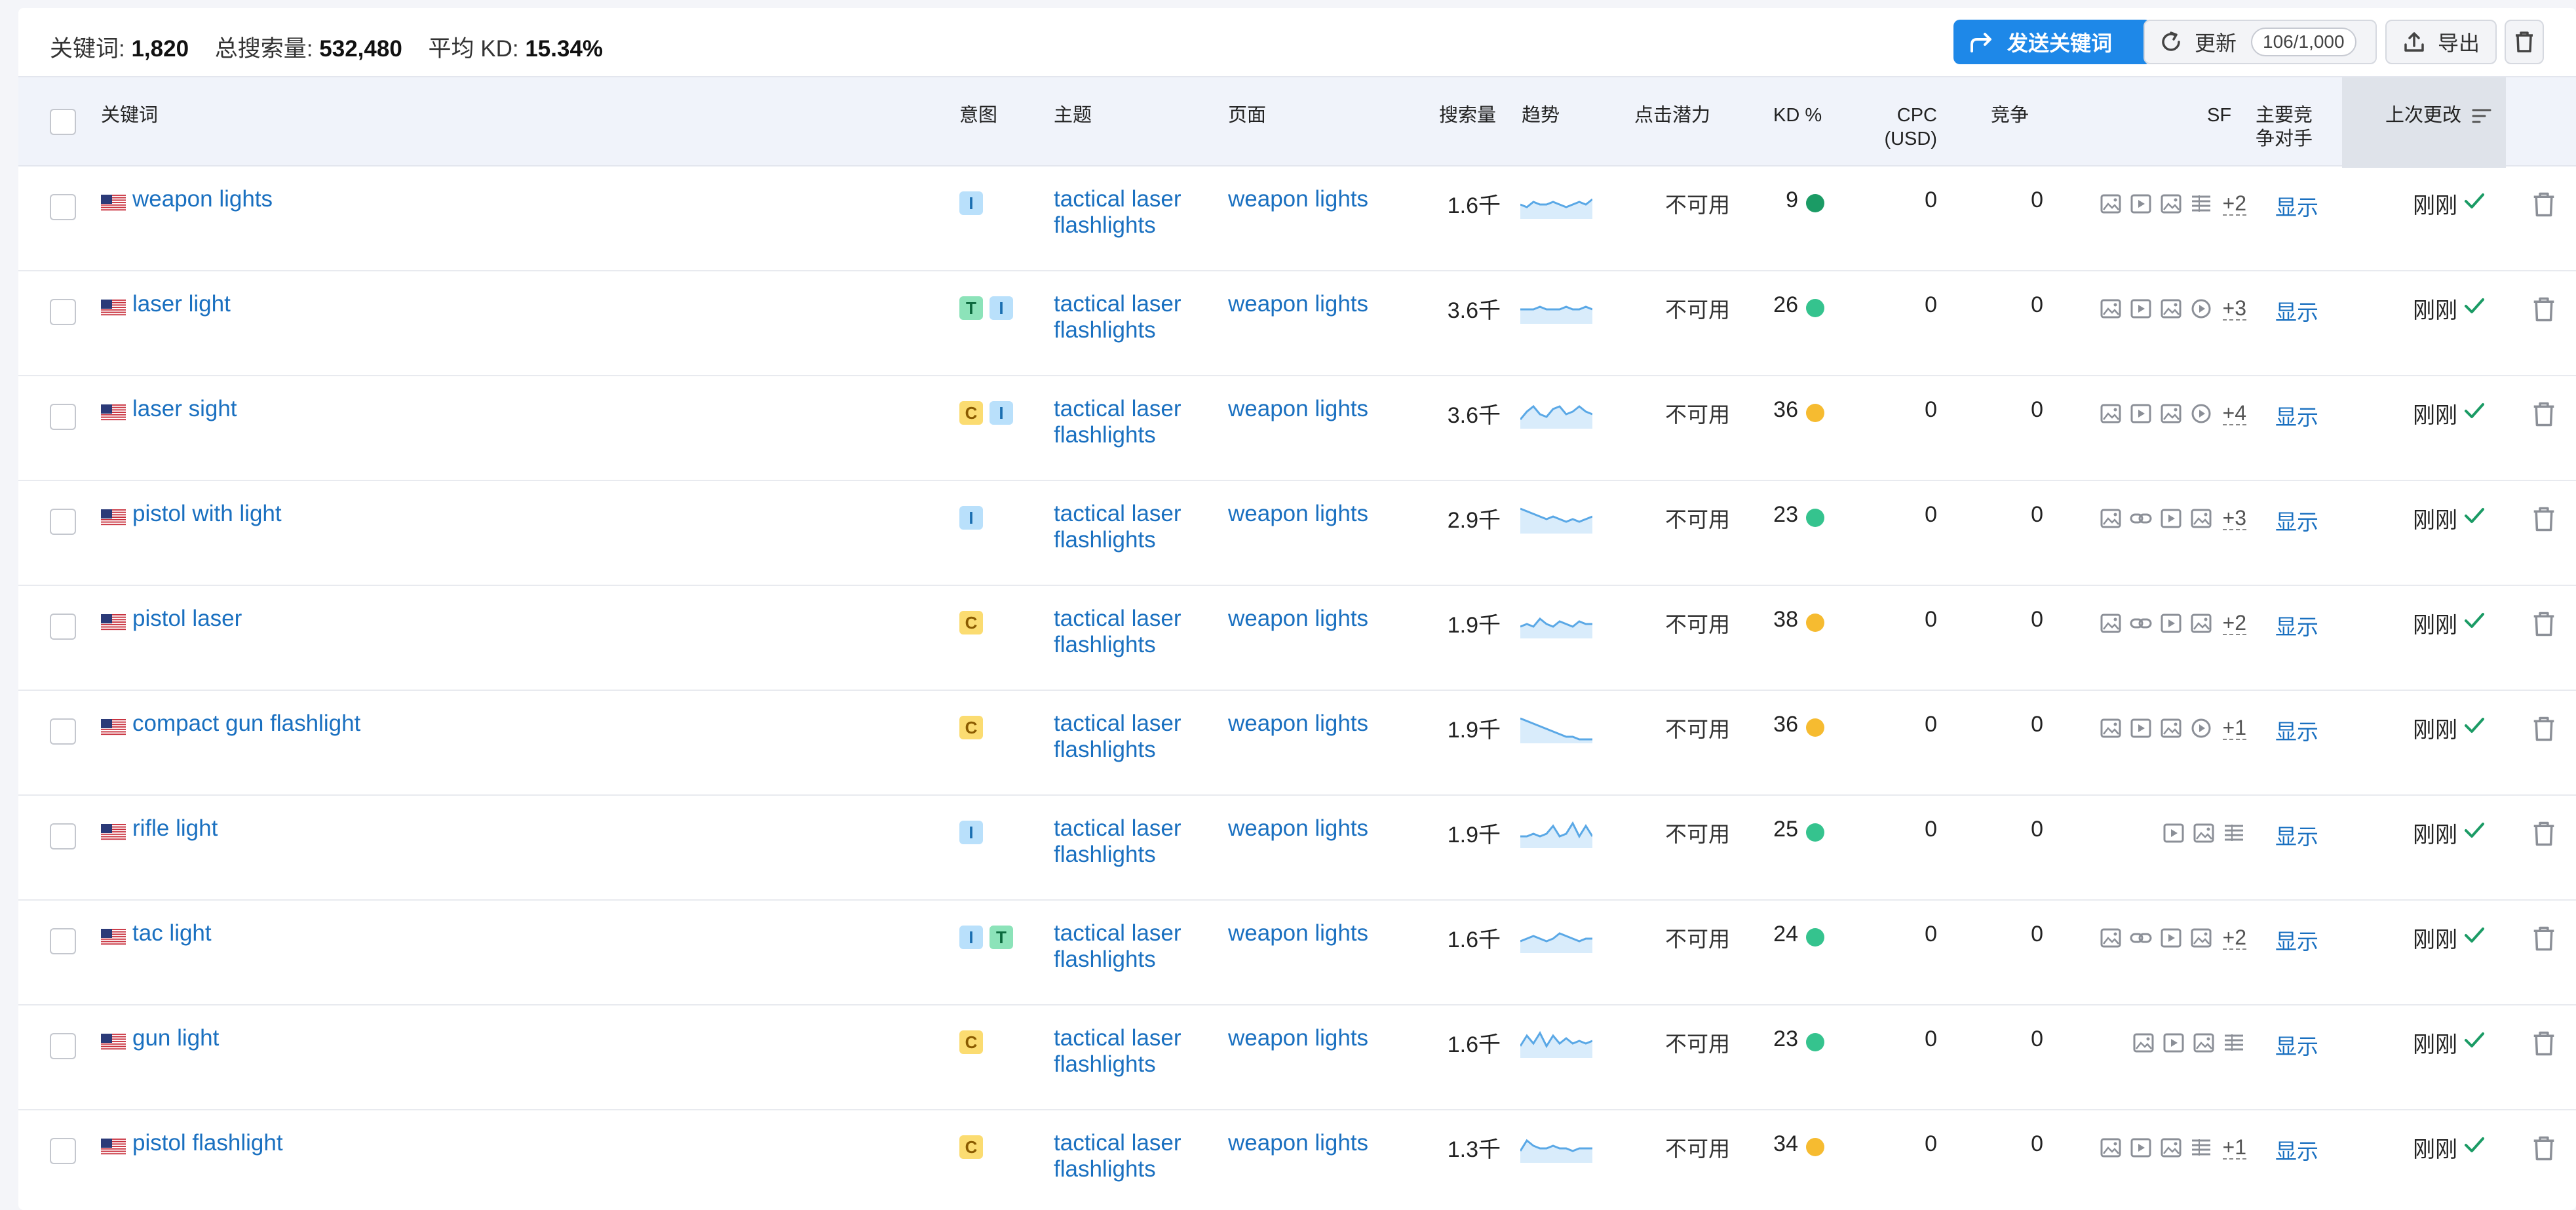 The width and height of the screenshot is (2576, 1210). I want to click on export-button: 导出, so click(2441, 42).